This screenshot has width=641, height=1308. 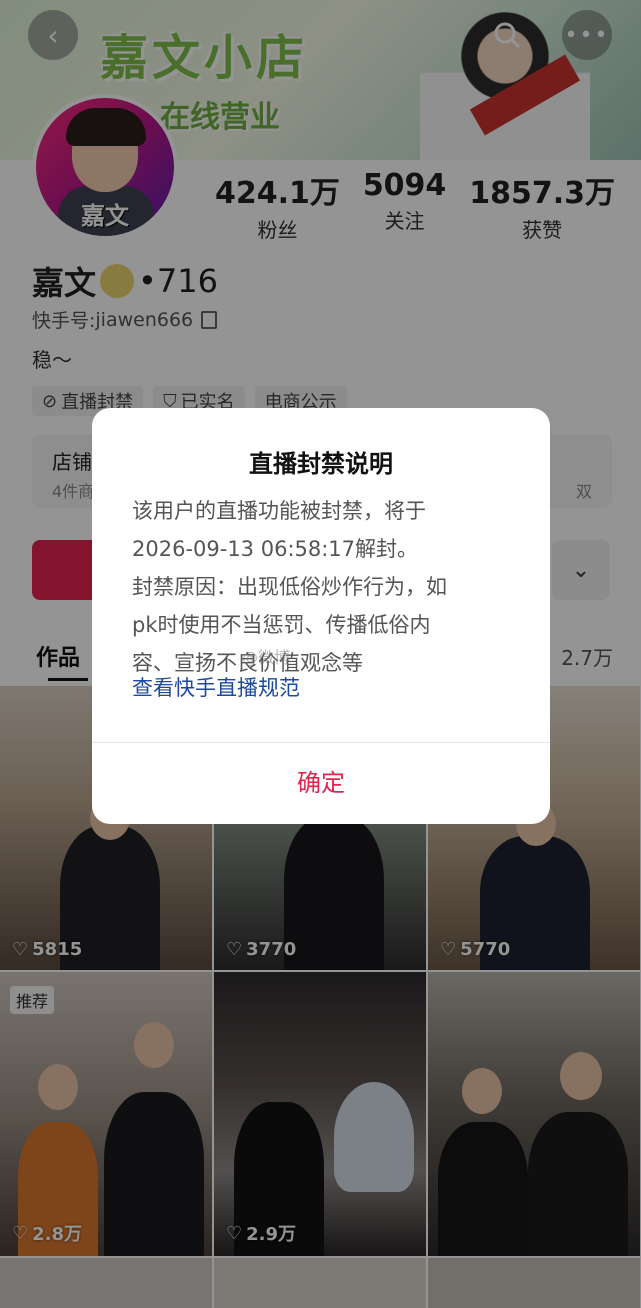 What do you see at coordinates (321, 783) in the screenshot?
I see `confirm-button: 确定` at bounding box center [321, 783].